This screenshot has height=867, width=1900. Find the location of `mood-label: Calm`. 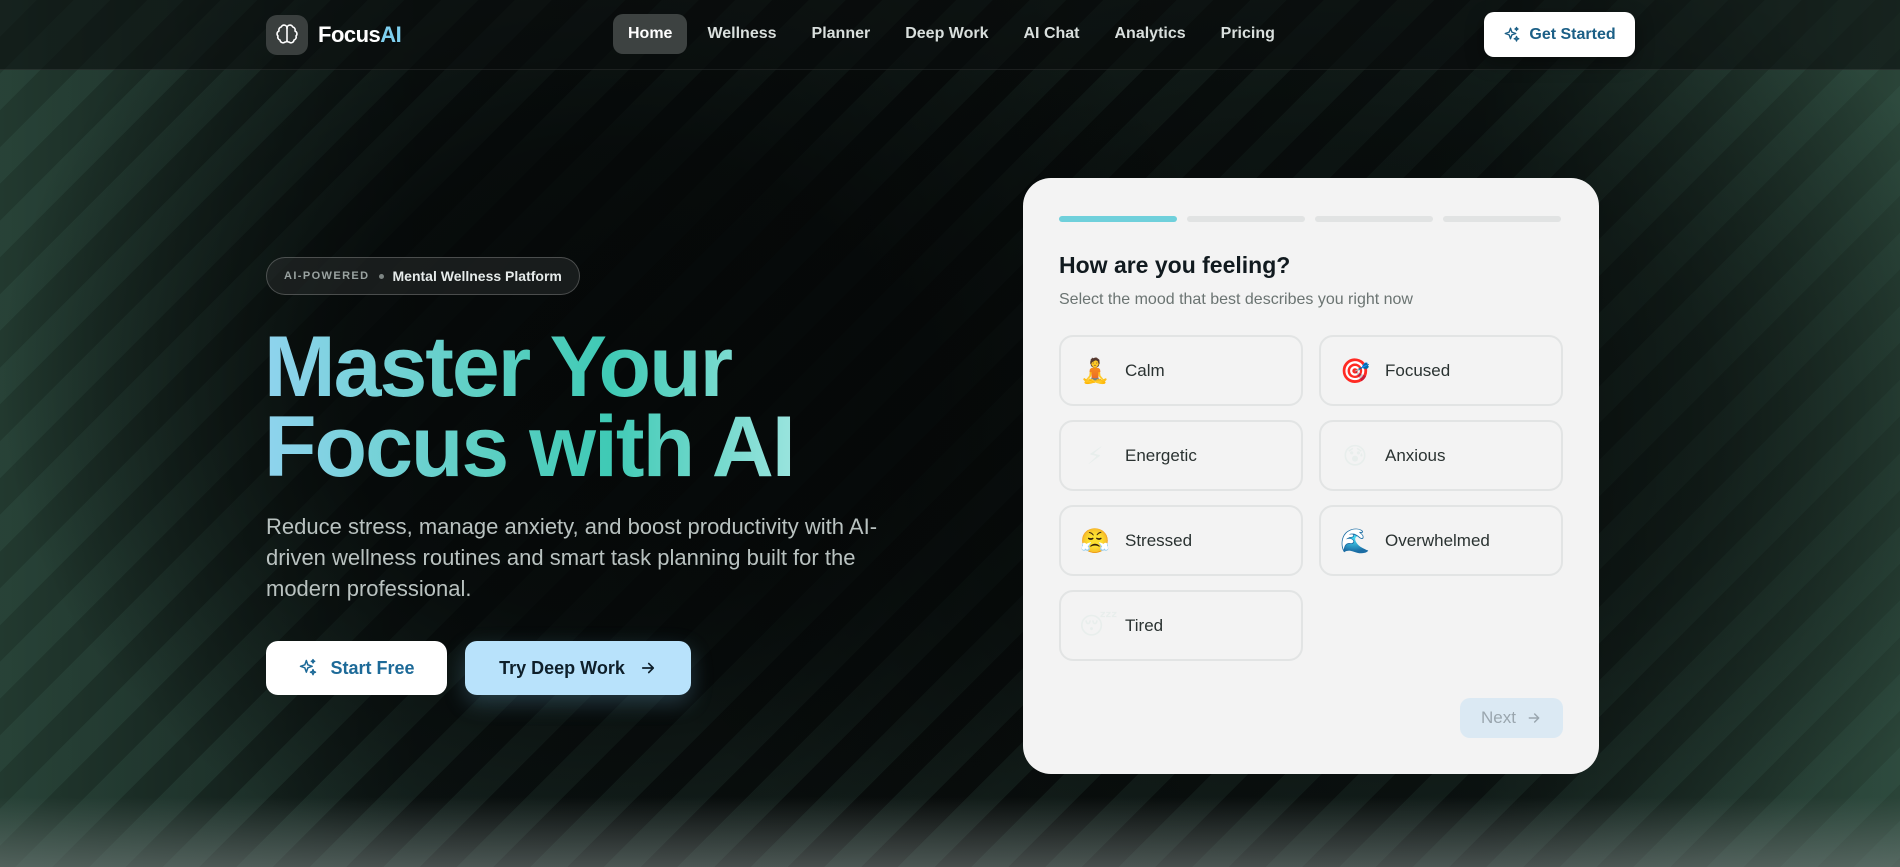

mood-label: Calm is located at coordinates (1145, 370).